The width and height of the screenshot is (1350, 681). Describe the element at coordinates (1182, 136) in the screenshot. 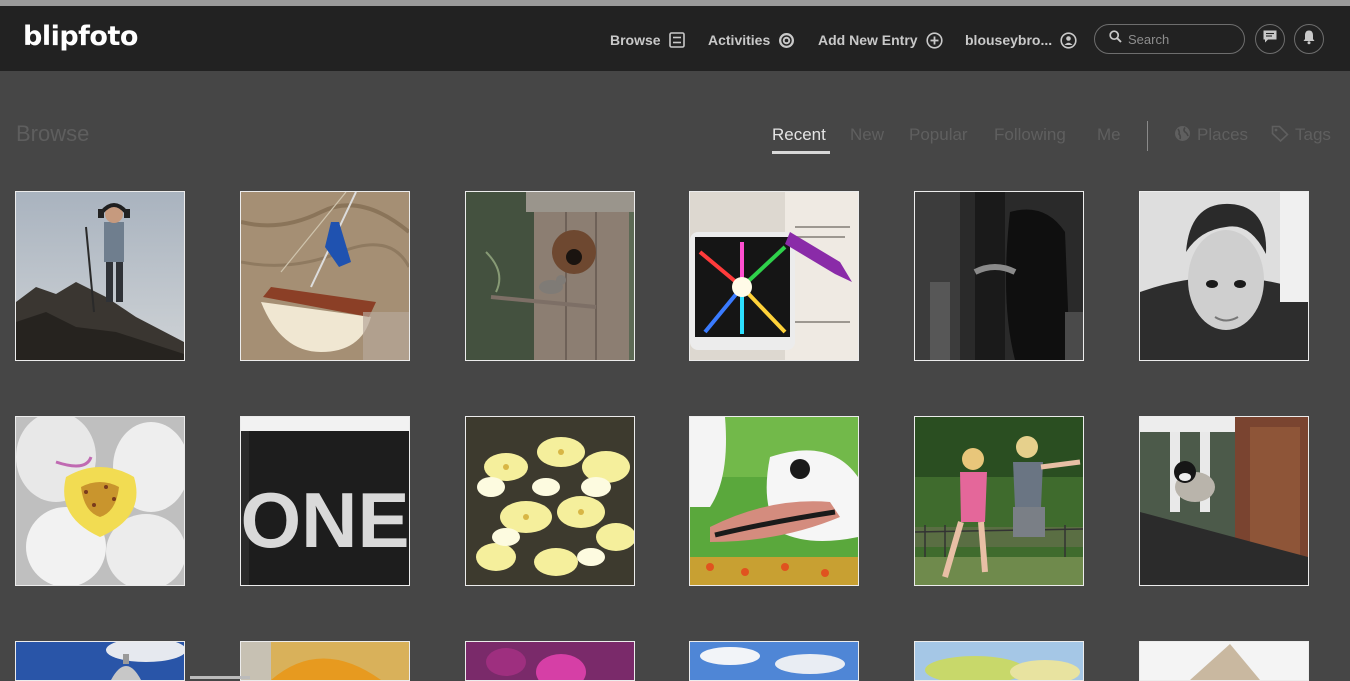

I see `globe-icon` at that location.